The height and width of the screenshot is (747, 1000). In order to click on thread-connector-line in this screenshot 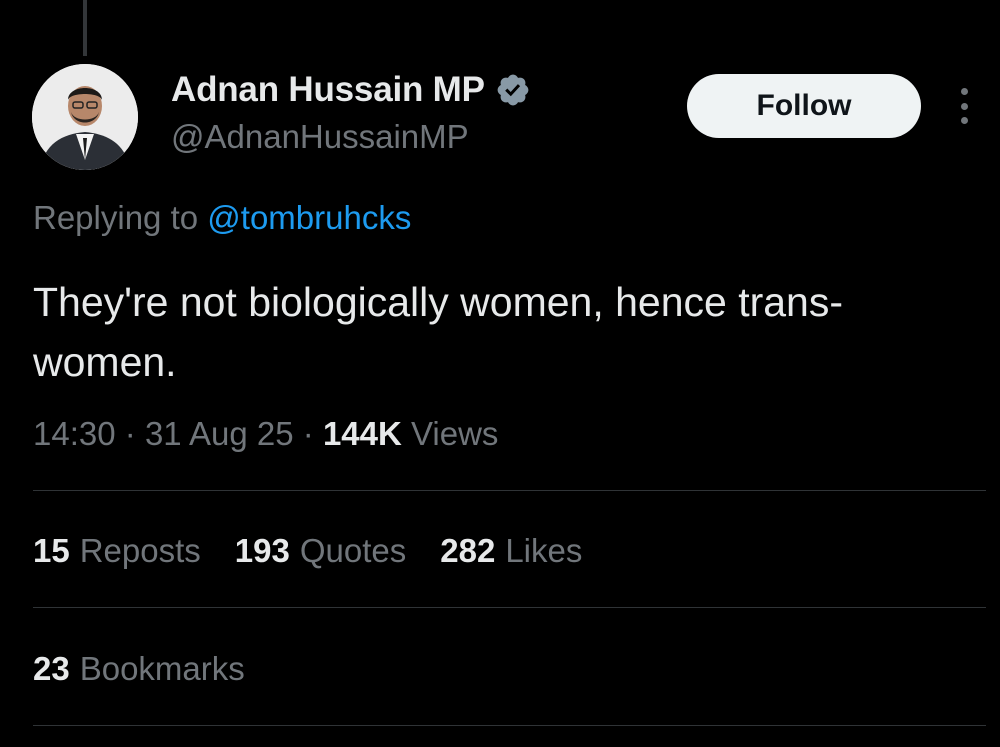, I will do `click(85, 28)`.